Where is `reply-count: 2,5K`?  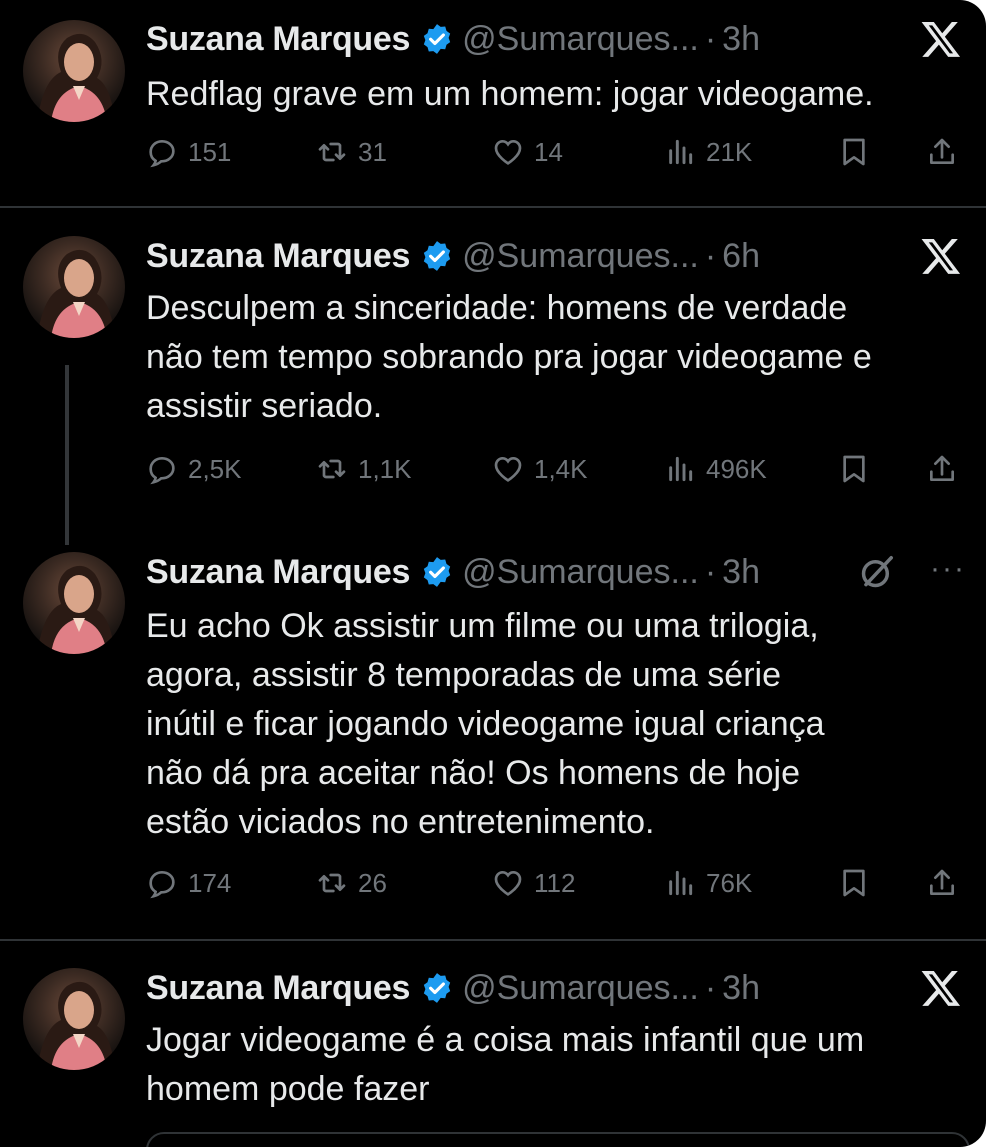 reply-count: 2,5K is located at coordinates (215, 468).